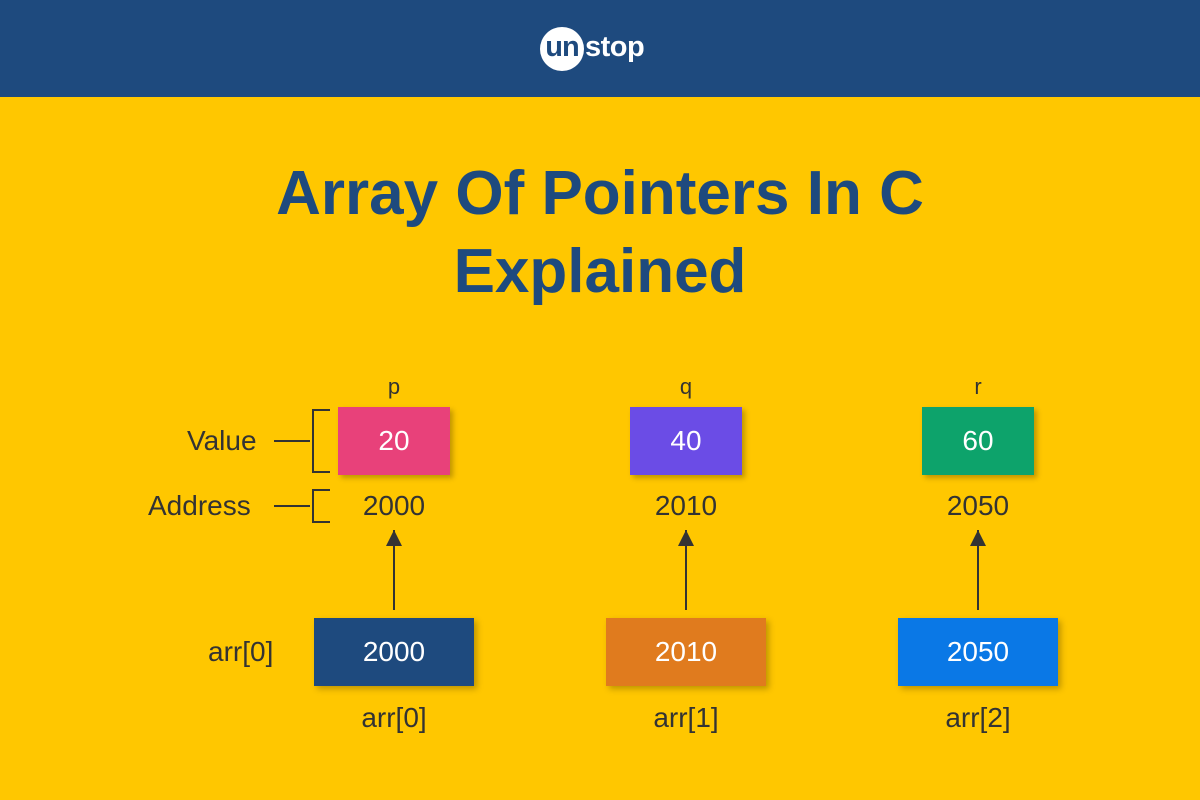 Image resolution: width=1200 pixels, height=800 pixels. What do you see at coordinates (978, 505) in the screenshot?
I see `address-r: 2050` at bounding box center [978, 505].